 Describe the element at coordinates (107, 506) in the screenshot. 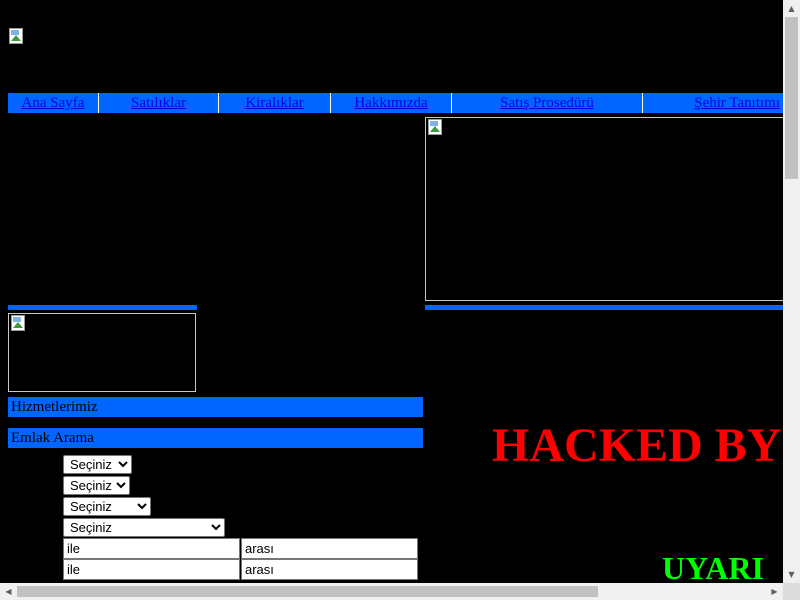

I see `search-select-3: Seçiniz` at that location.